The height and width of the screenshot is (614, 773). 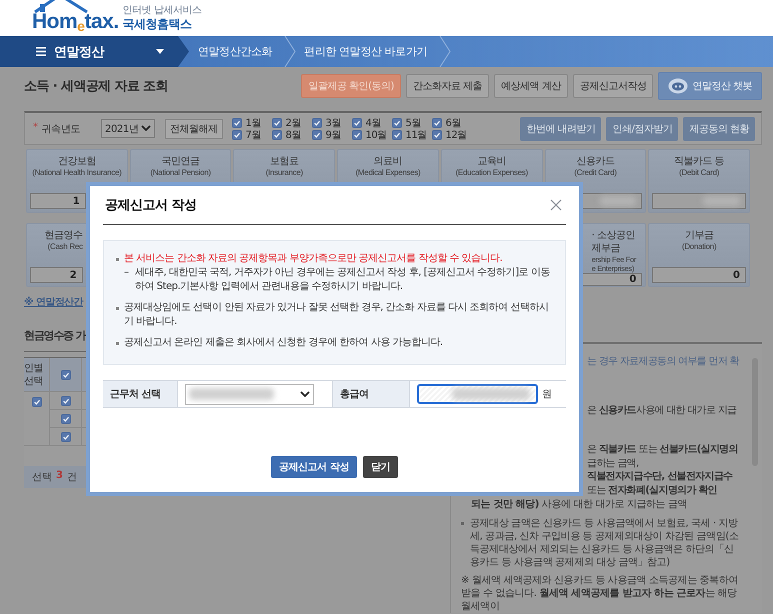 I want to click on paragraph: 되는 것만 해당) 사용에 대한 대가로 지급하는 금액, so click(x=579, y=504).